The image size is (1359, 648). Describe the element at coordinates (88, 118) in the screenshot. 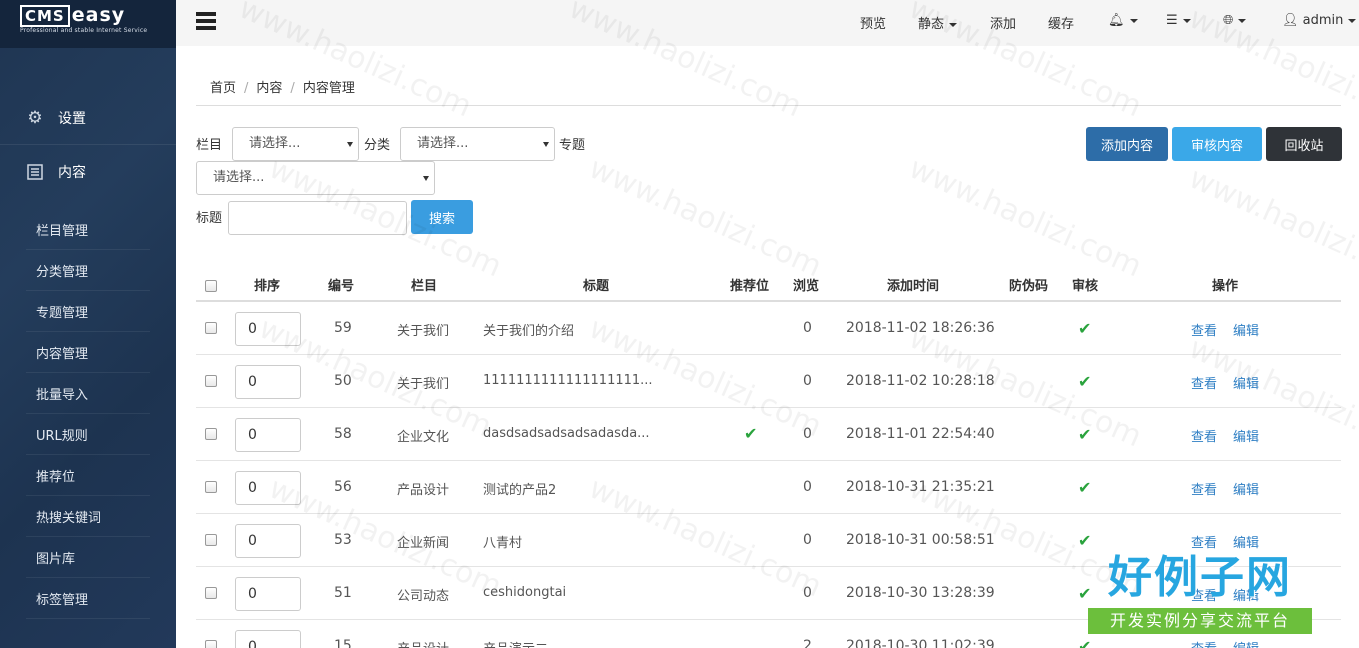

I see `sidebar-section-settings: ⚙ 设置` at that location.